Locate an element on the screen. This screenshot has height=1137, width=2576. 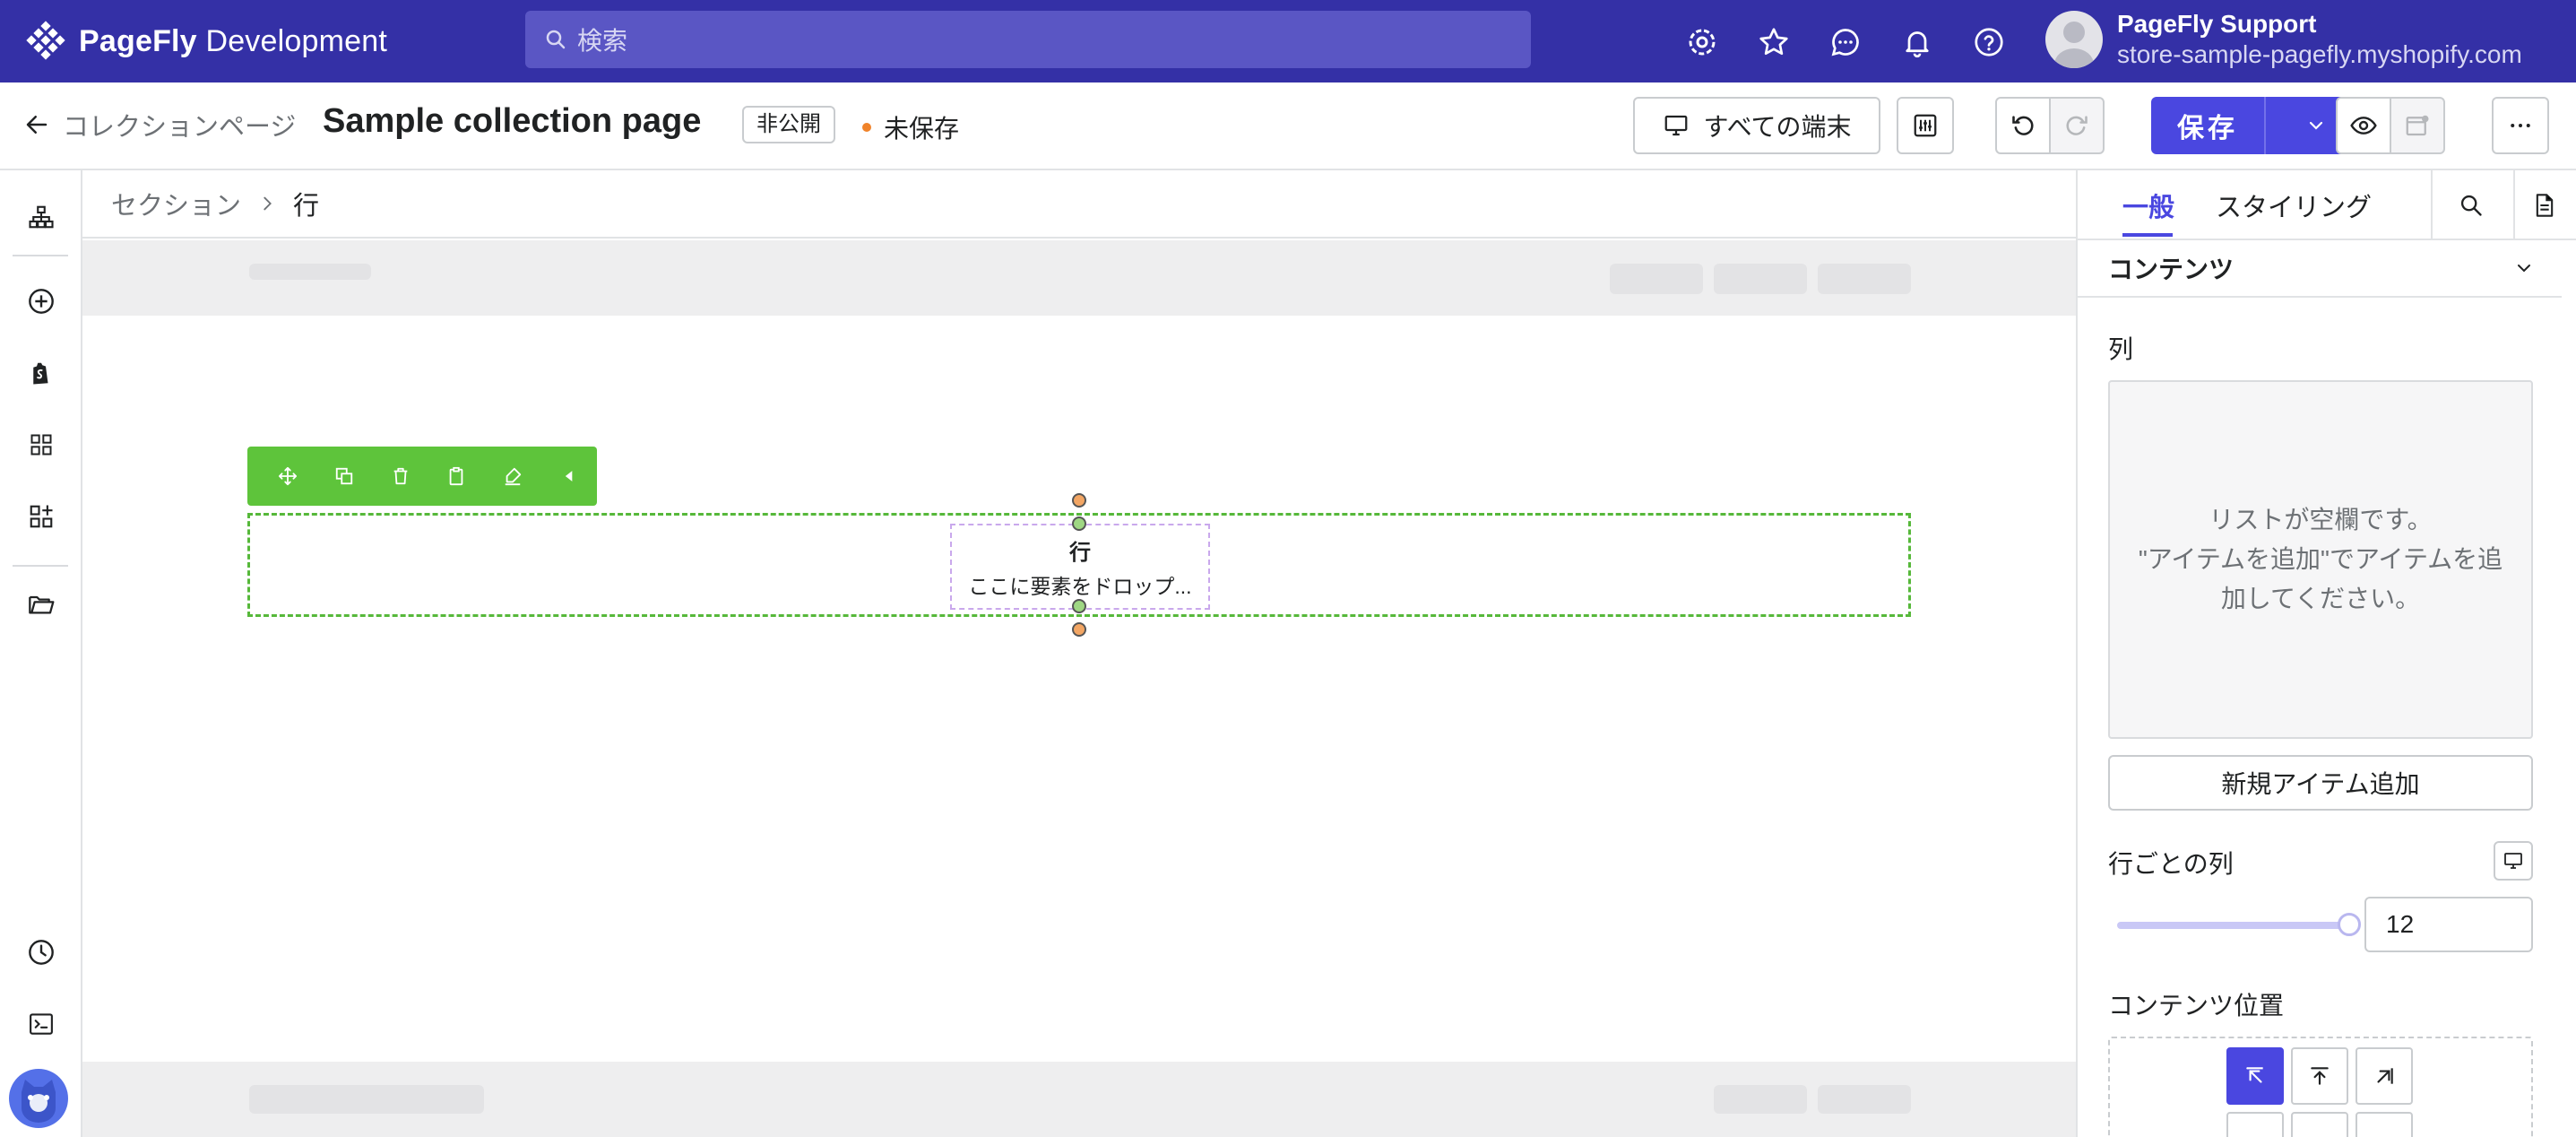
responsive-device-button is located at coordinates (2513, 861).